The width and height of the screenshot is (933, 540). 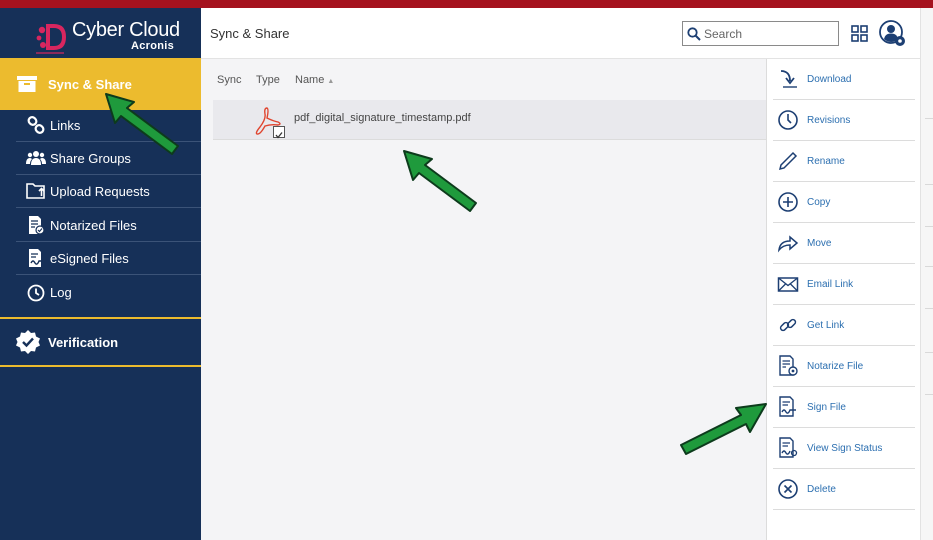 I want to click on sidebar-item-label: Upload Requests, so click(x=100, y=191).